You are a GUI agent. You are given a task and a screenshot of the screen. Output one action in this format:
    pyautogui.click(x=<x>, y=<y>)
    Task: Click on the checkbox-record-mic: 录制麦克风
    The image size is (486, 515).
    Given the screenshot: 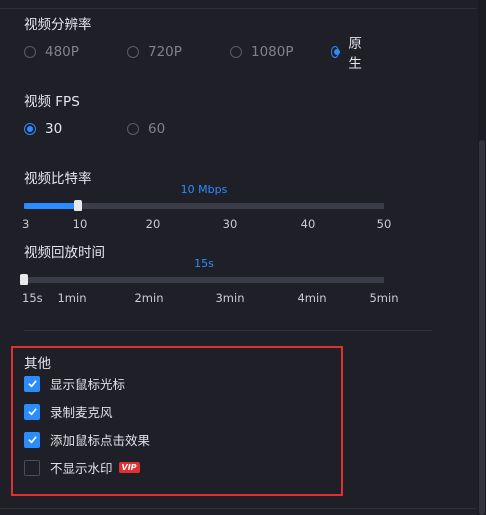 What is the action you would take?
    pyautogui.click(x=68, y=411)
    